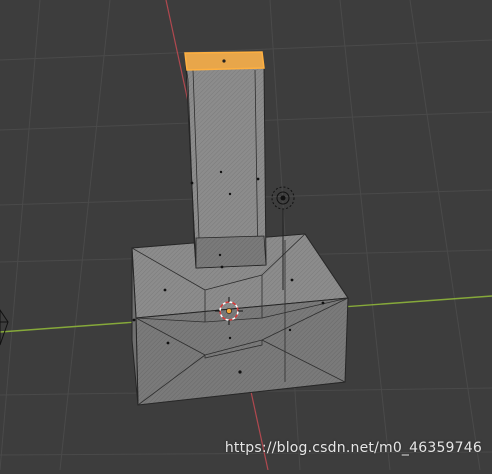 The height and width of the screenshot is (474, 492). What do you see at coordinates (229, 311) in the screenshot?
I see `origin-dot-icon` at bounding box center [229, 311].